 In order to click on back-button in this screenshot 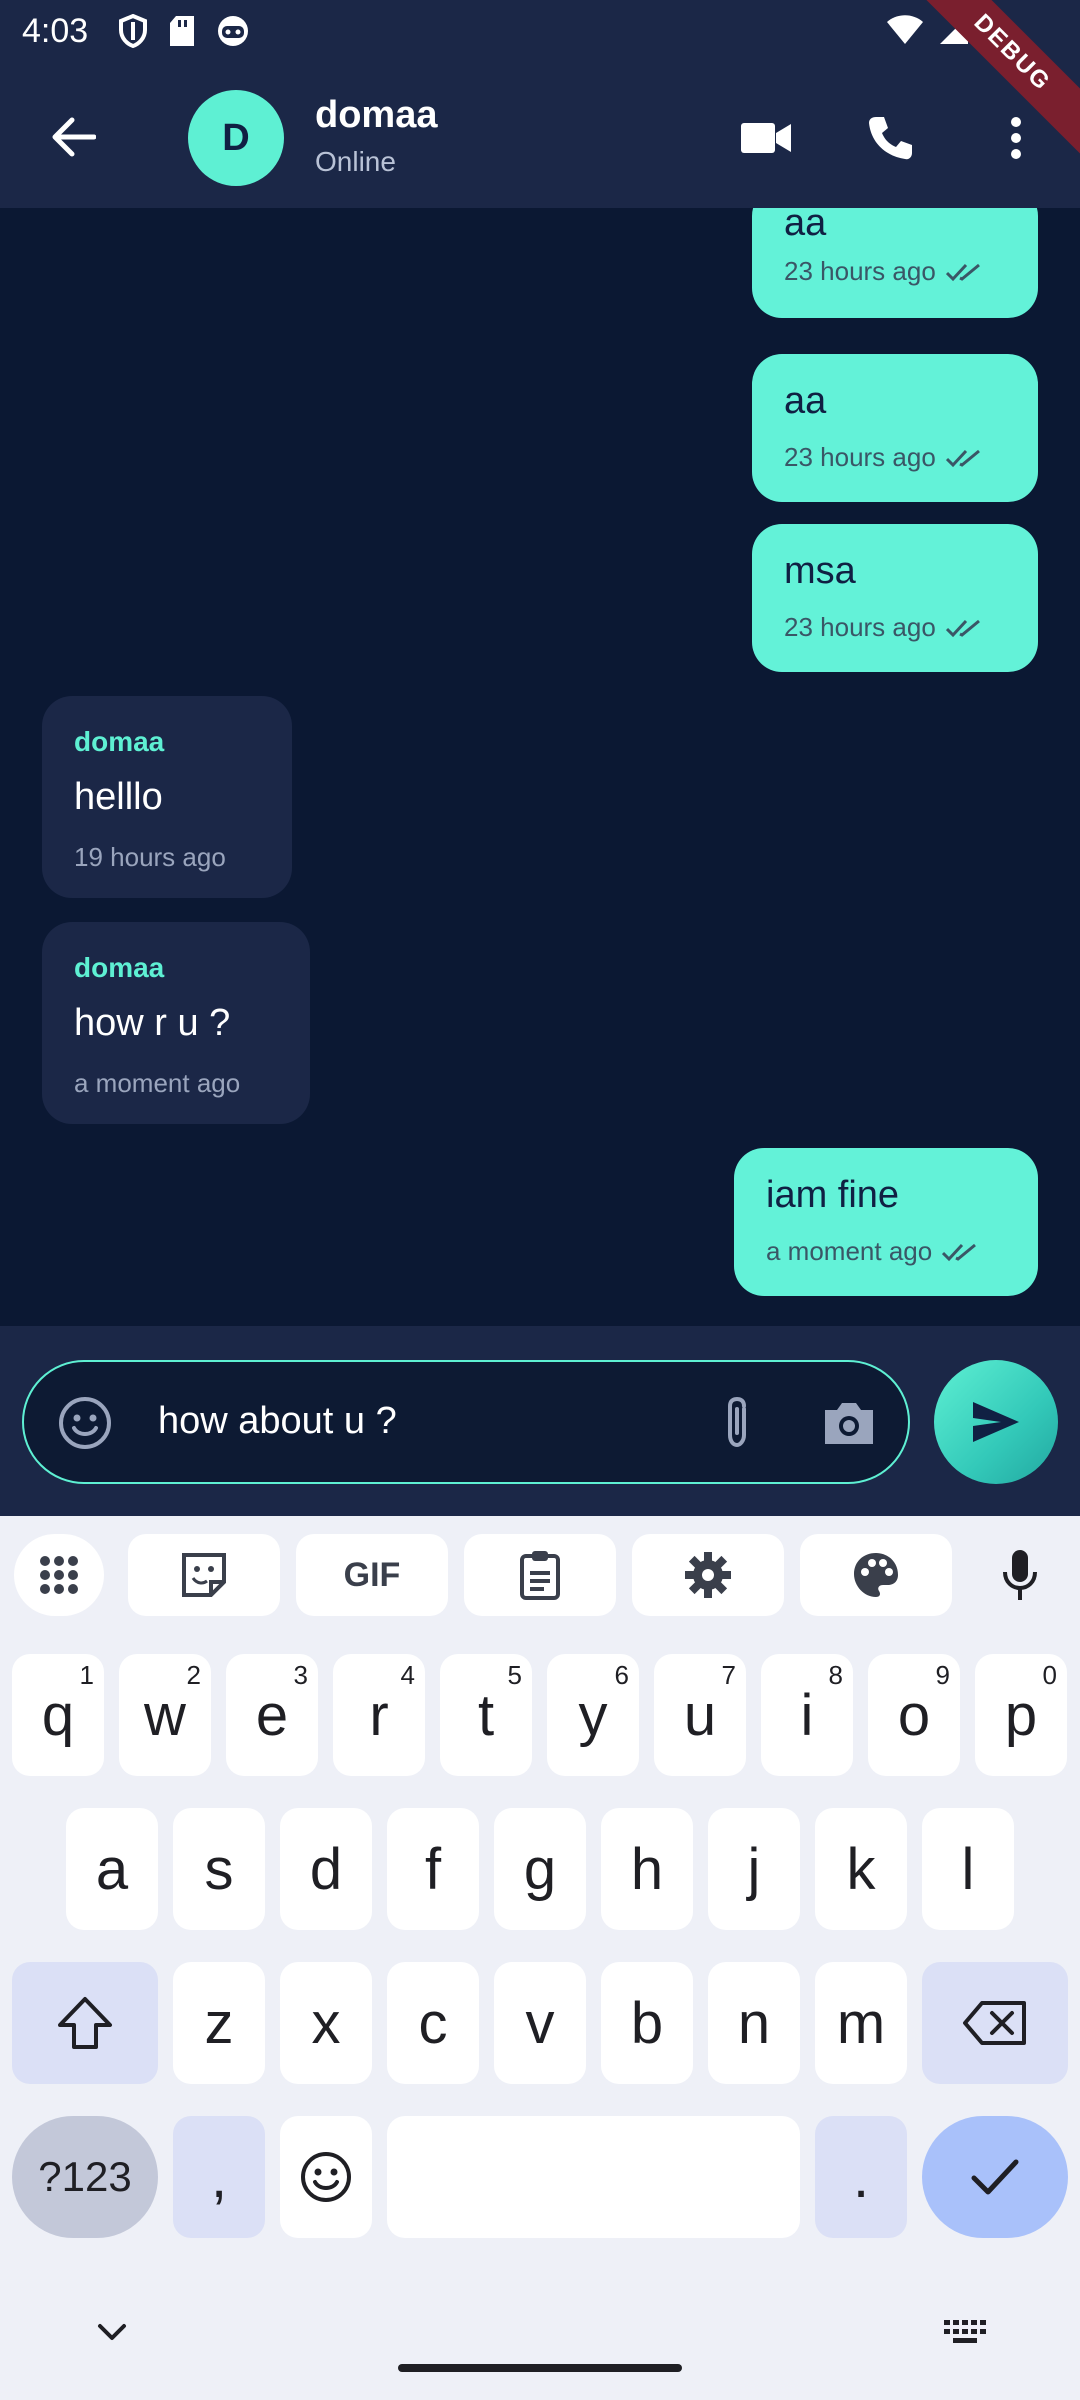, I will do `click(73, 137)`.